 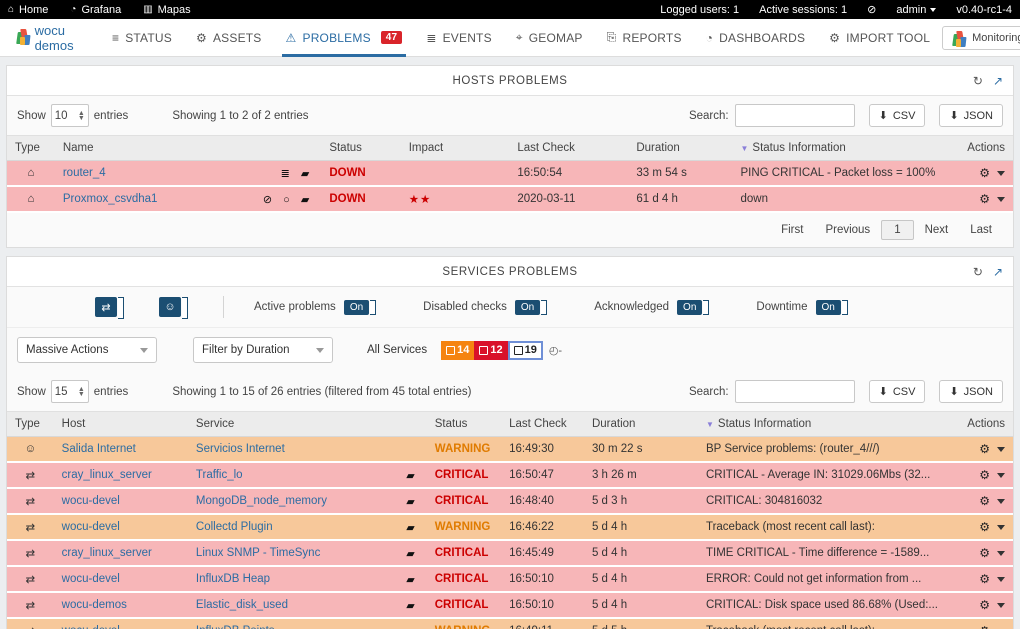 I want to click on service-name-link: InfluxDB Heap, so click(x=233, y=579).